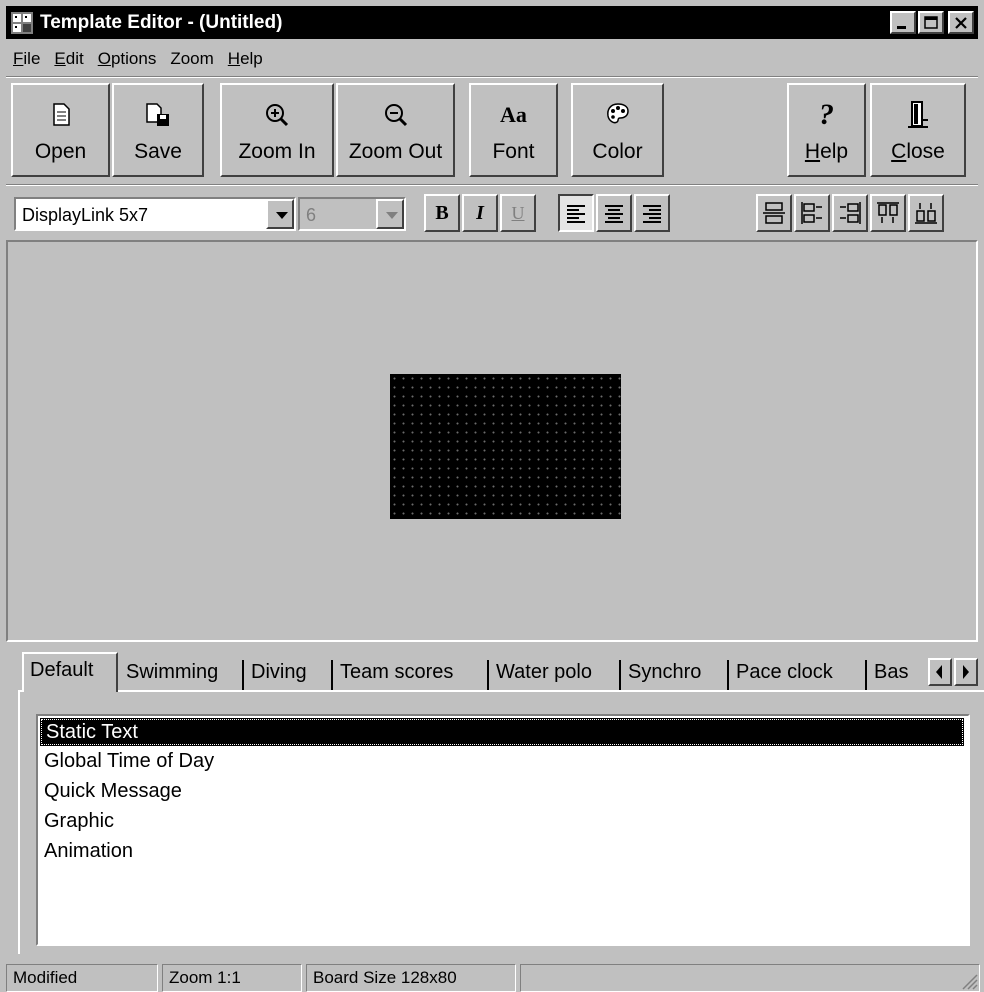 The image size is (984, 992). What do you see at coordinates (68, 59) in the screenshot?
I see `menu-edit: Edit` at bounding box center [68, 59].